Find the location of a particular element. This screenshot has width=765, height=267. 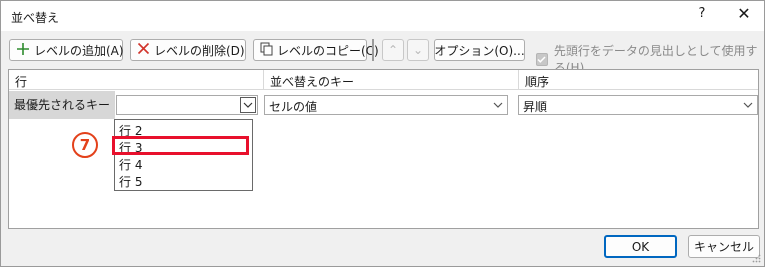

column-header-sort-on: 並べ替えのキー is located at coordinates (391, 80).